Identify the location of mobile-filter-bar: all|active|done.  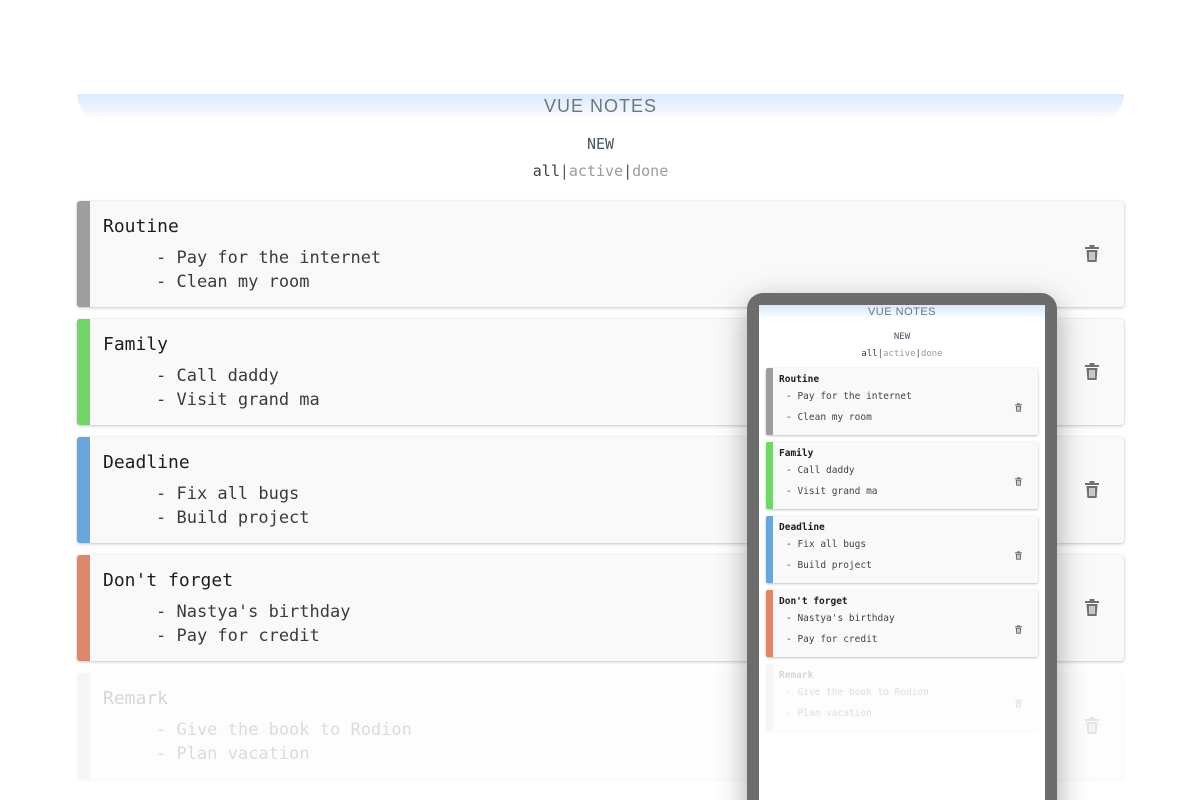
(902, 354).